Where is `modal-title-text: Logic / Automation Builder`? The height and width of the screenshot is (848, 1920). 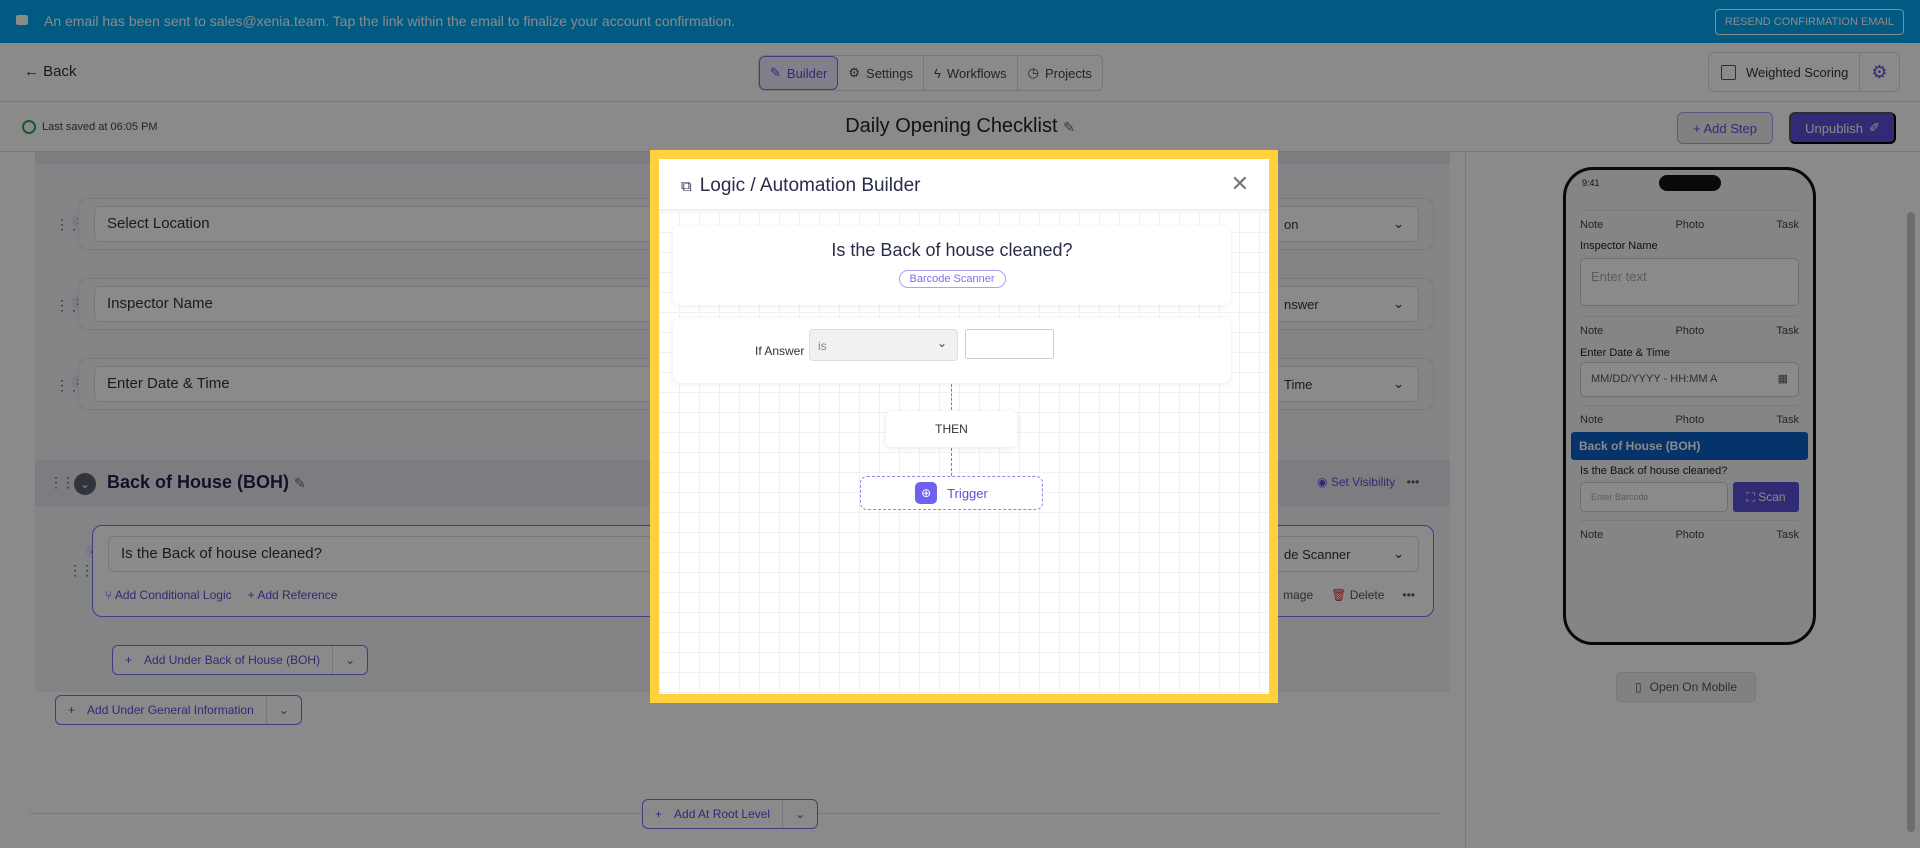 modal-title-text: Logic / Automation Builder is located at coordinates (810, 185).